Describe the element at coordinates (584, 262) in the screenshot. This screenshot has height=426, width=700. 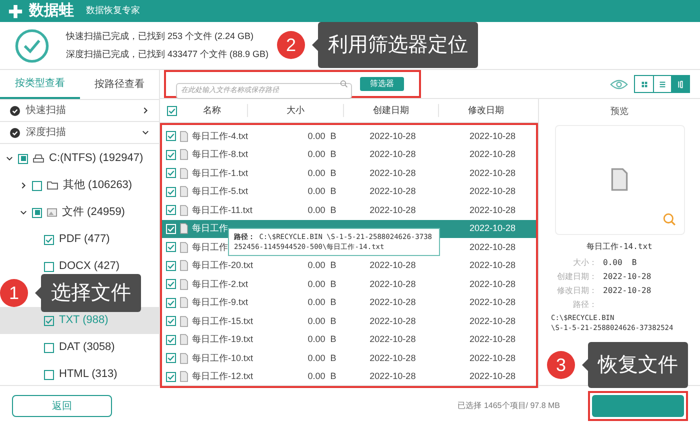
I see `detail-label: 大小：` at that location.